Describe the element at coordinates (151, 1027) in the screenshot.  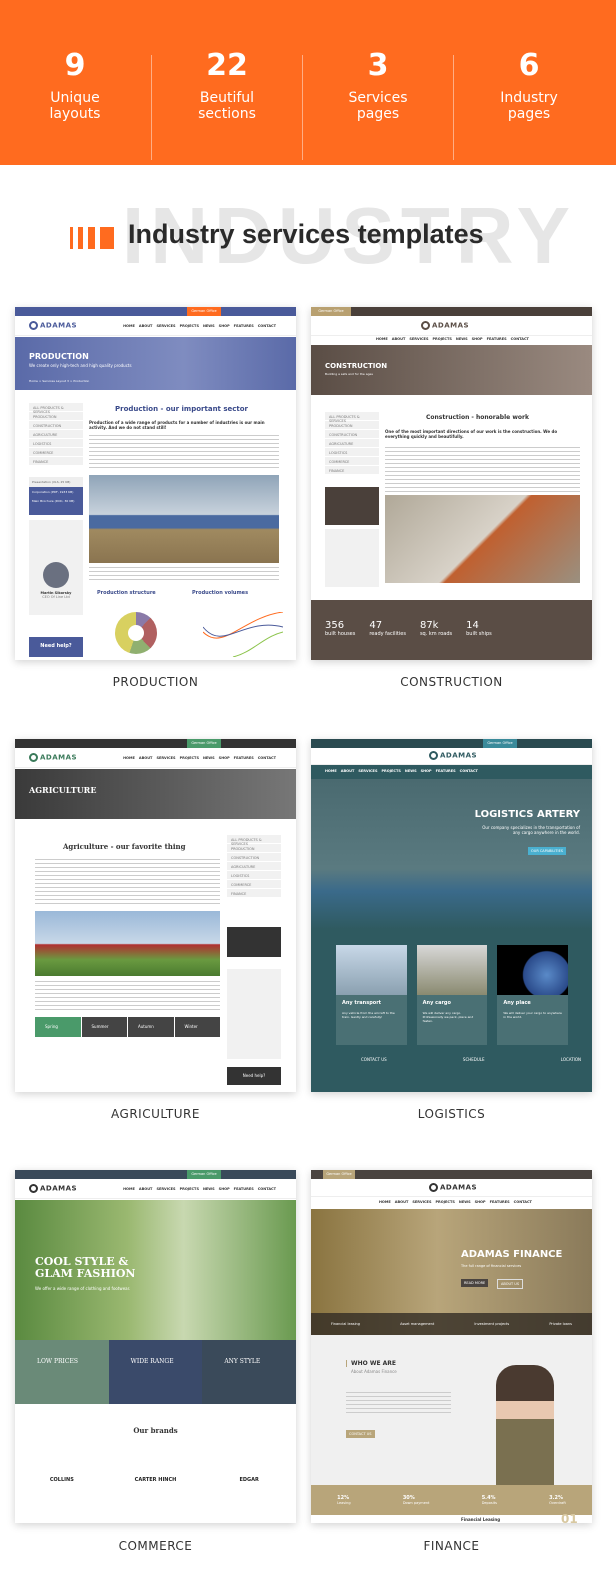
I see `tab-autumn: Autumn` at that location.